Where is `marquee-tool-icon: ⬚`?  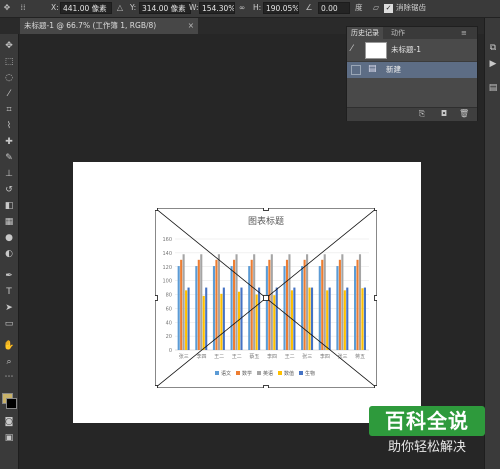 marquee-tool-icon: ⬚ is located at coordinates (9, 62).